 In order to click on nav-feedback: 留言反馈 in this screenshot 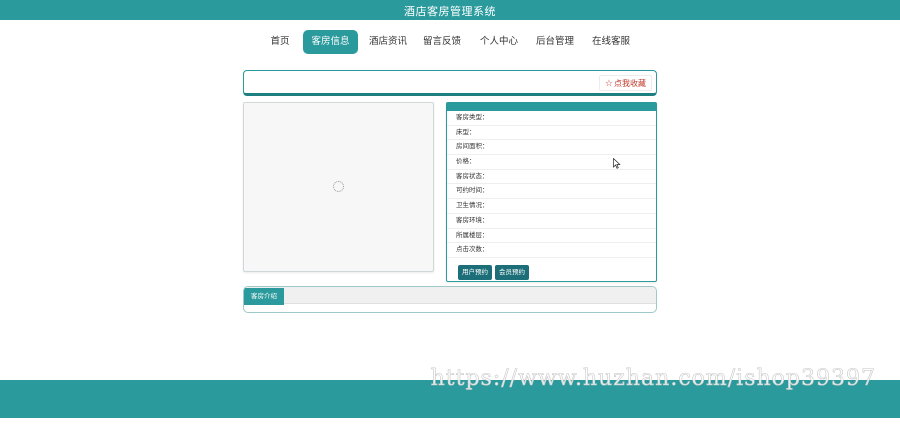, I will do `click(442, 42)`.